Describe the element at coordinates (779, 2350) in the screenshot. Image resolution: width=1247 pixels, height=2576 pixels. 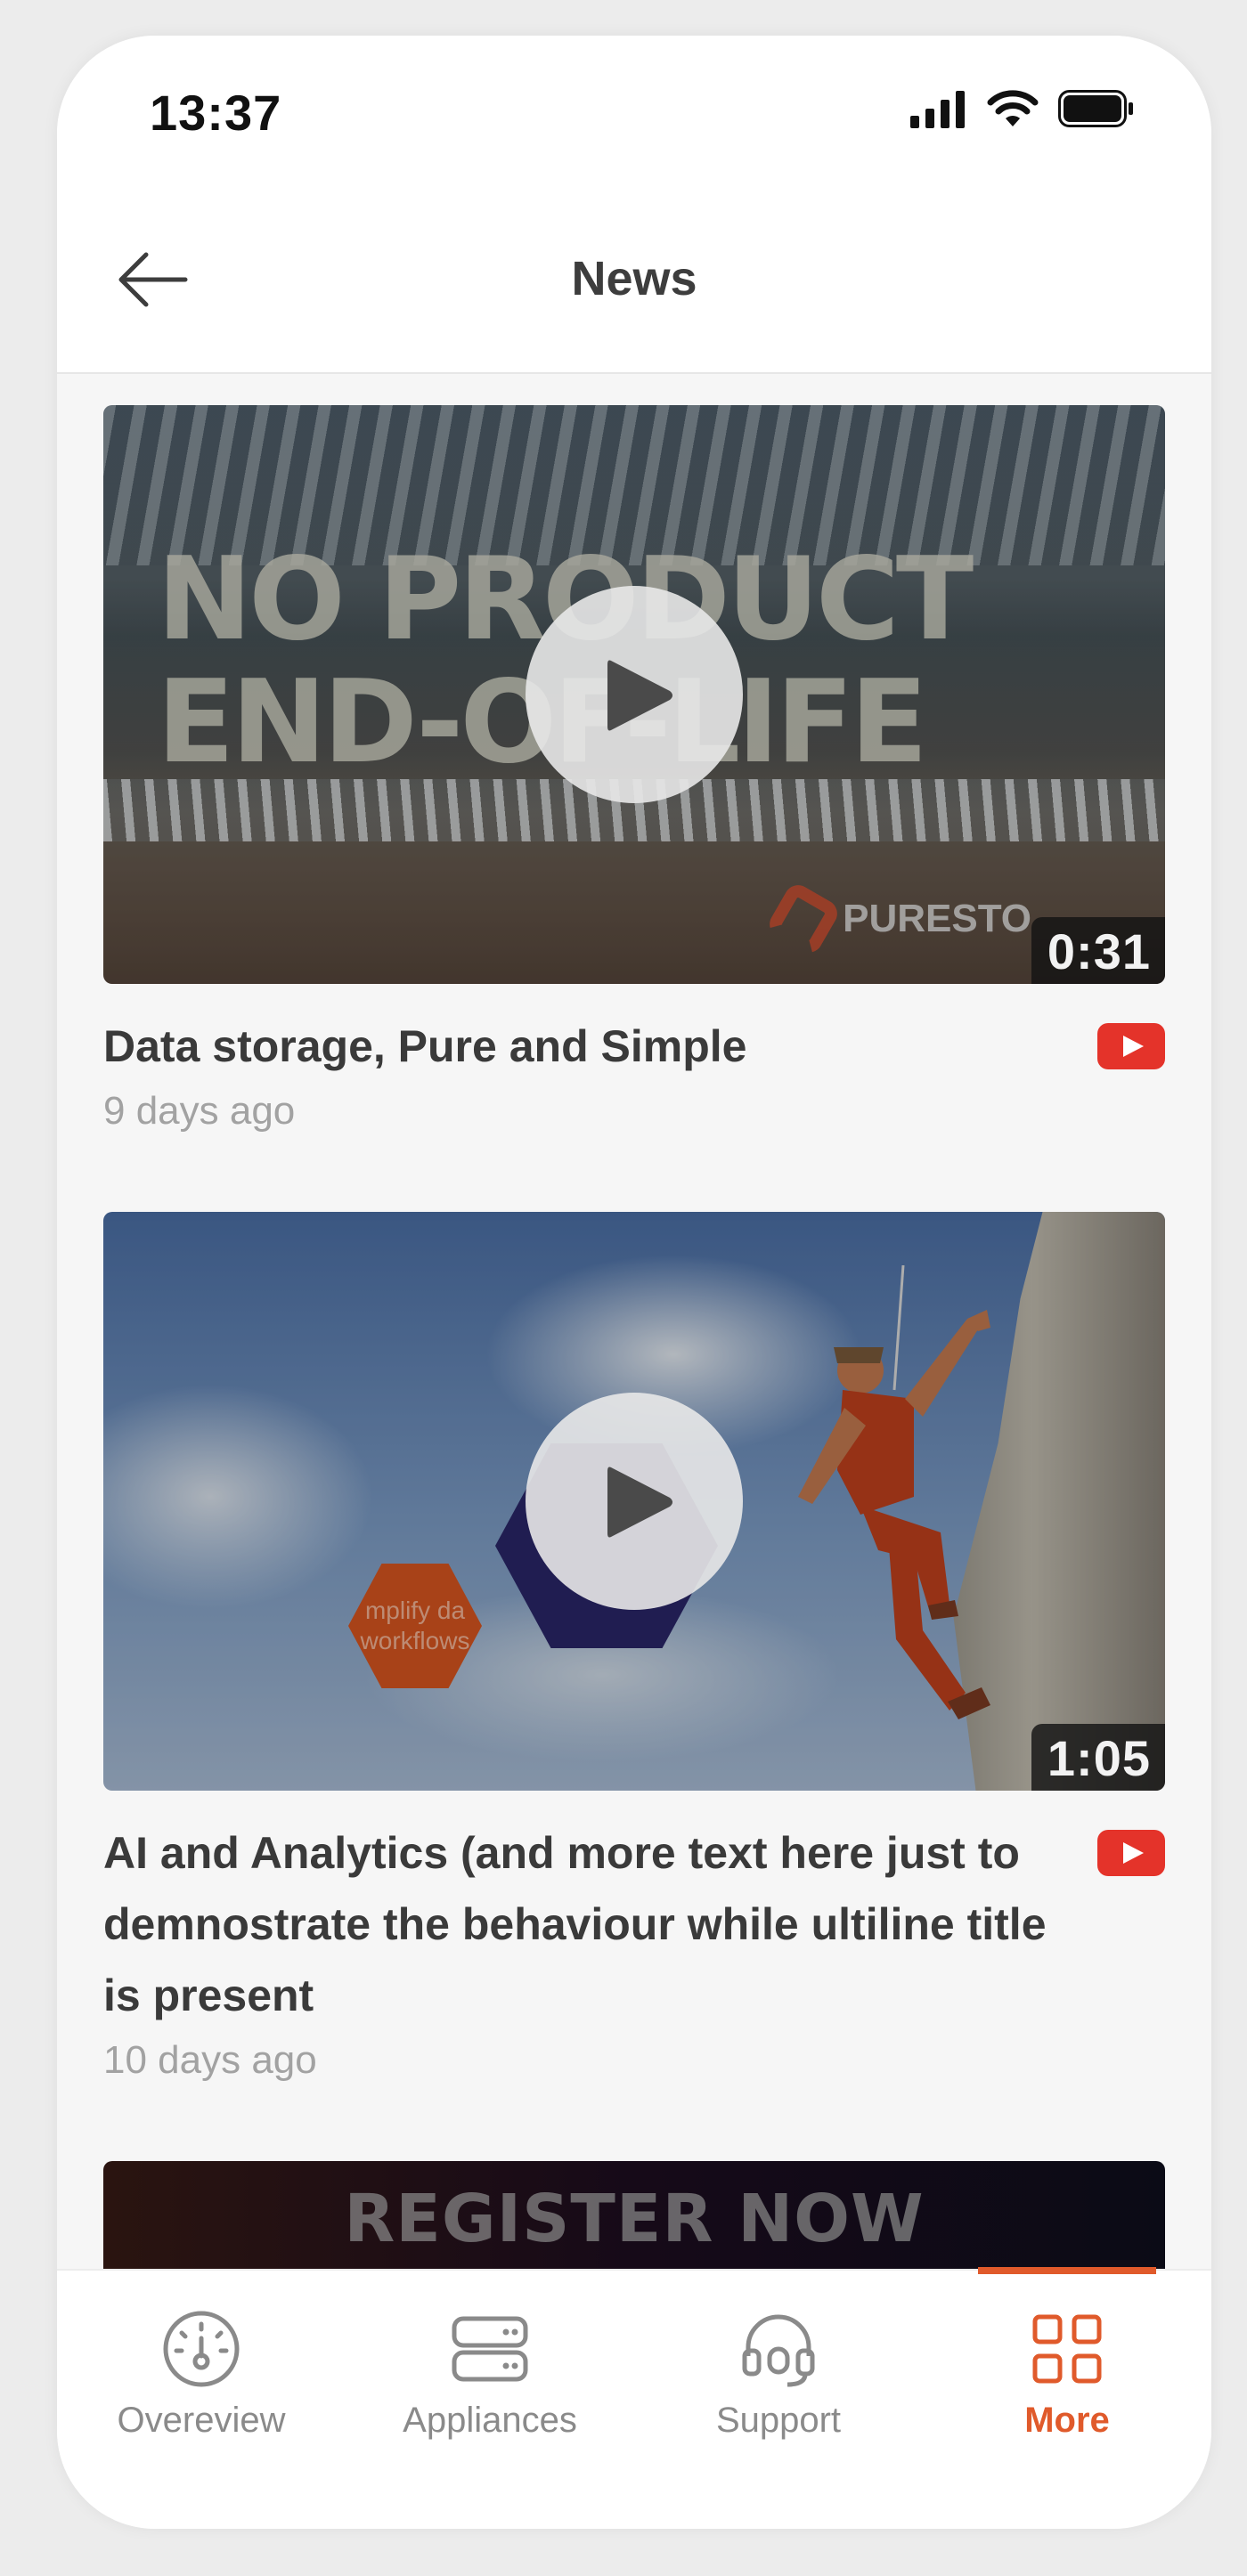
I see `headset-icon` at that location.